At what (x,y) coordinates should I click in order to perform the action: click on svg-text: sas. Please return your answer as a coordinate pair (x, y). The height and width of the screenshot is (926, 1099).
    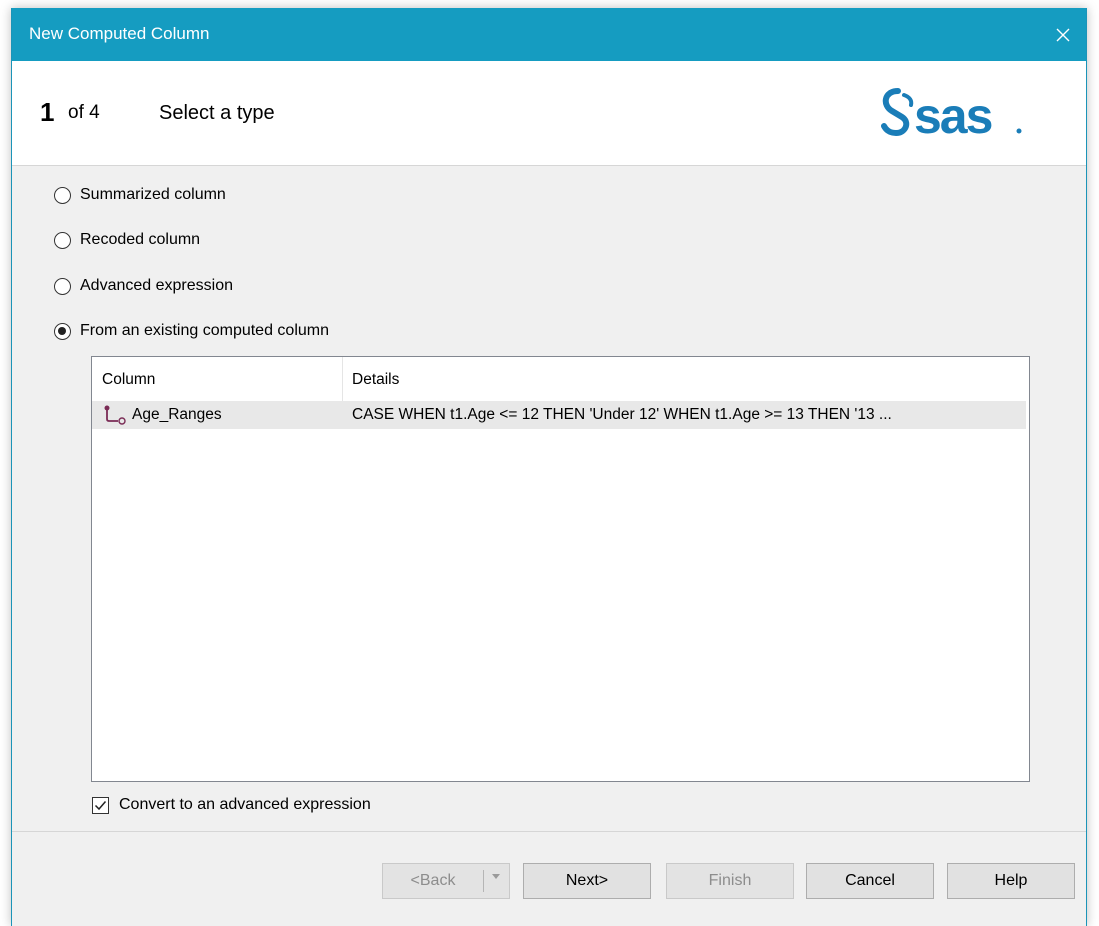
    Looking at the image, I should click on (953, 116).